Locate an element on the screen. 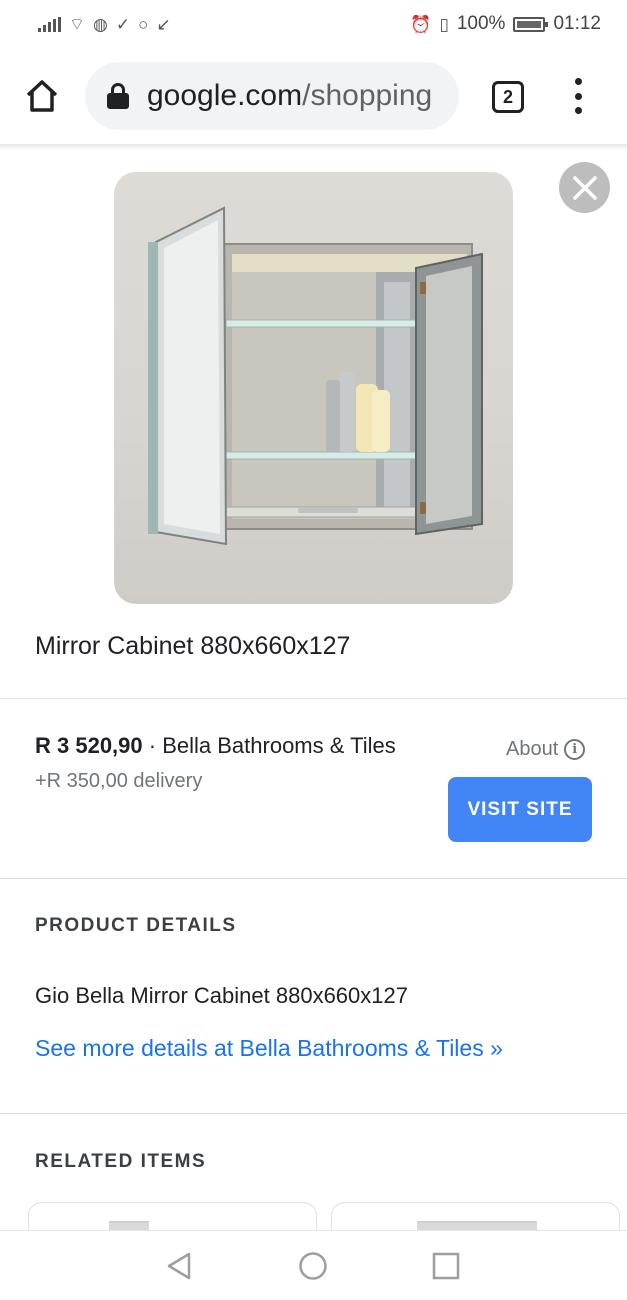 This screenshot has width=627, height=1300. url-bar: google.com/shopping is located at coordinates (272, 96).